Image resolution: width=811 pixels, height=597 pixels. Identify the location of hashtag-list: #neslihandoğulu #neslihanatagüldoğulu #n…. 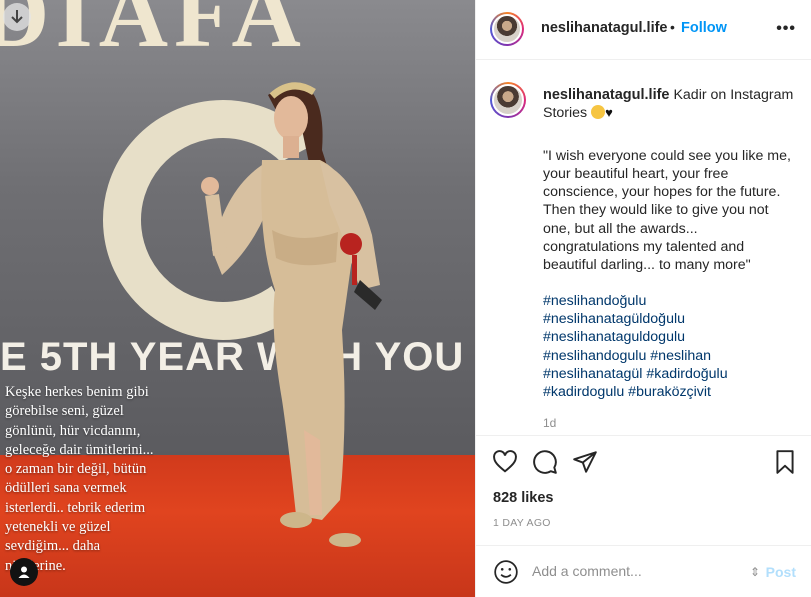
(669, 347).